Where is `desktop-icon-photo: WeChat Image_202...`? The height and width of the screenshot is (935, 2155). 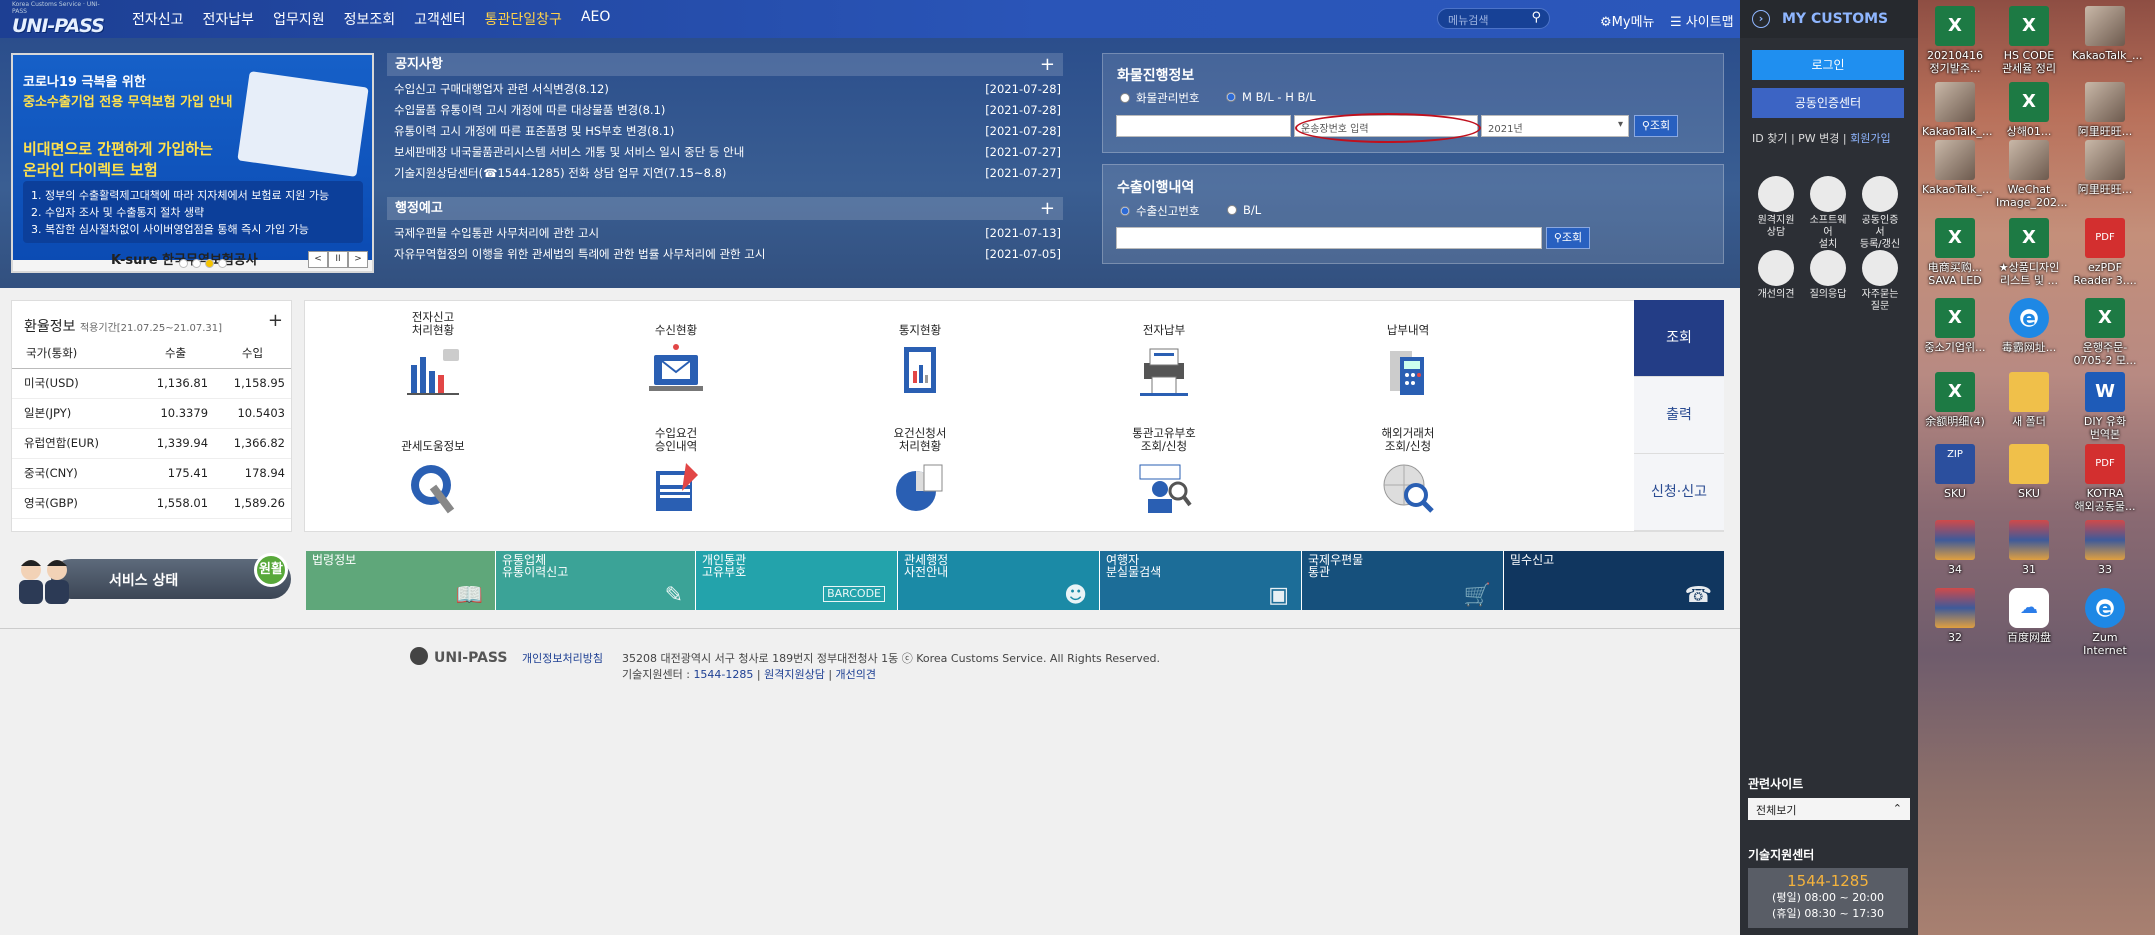
desktop-icon-photo: WeChat Image_202... is located at coordinates (2031, 174).